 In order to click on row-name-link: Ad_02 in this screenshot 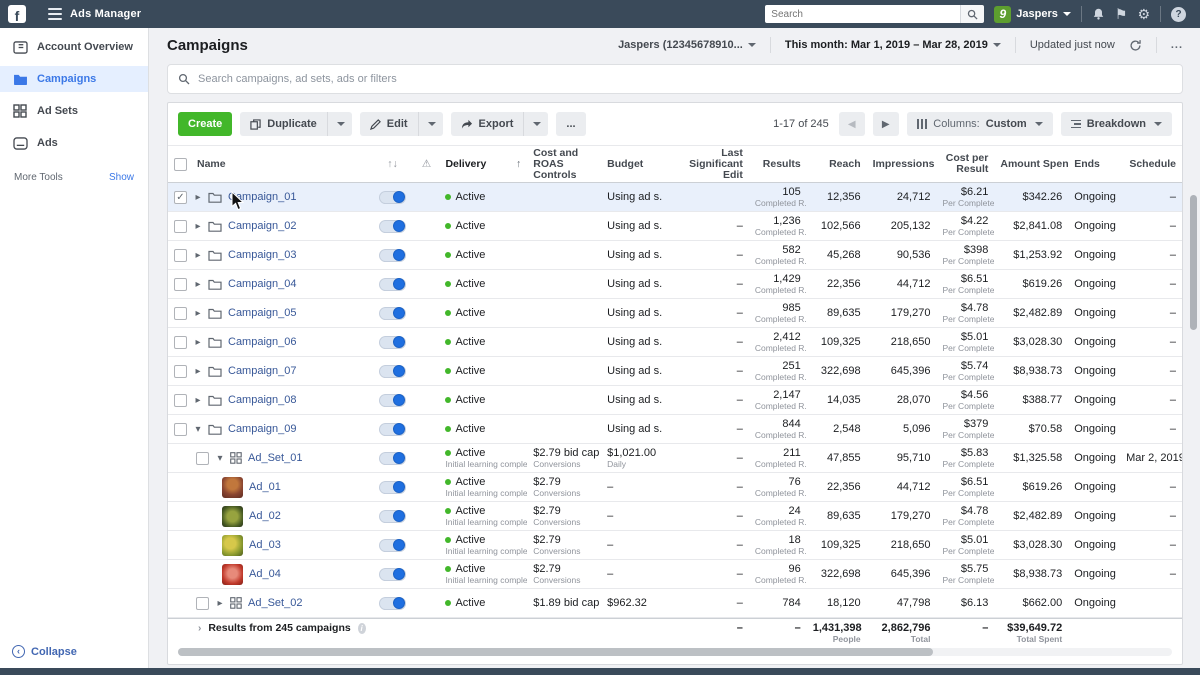, I will do `click(265, 516)`.